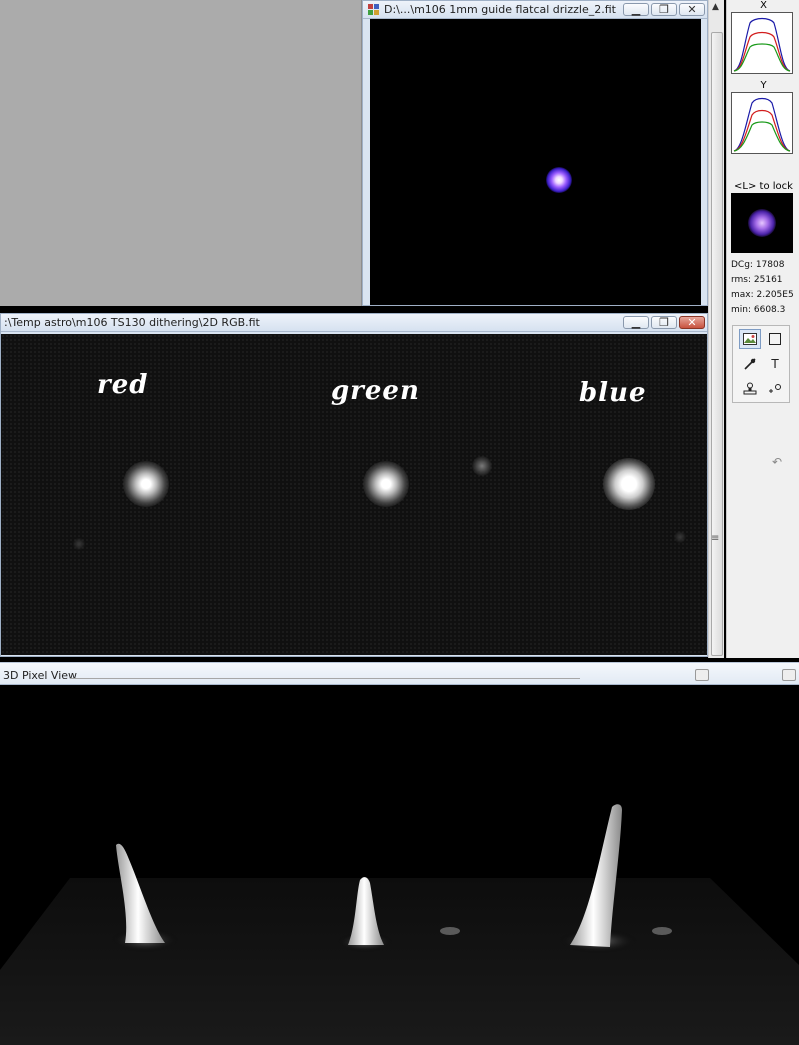 The height and width of the screenshot is (1045, 799). I want to click on lock-hint: <L> to lock, so click(763, 186).